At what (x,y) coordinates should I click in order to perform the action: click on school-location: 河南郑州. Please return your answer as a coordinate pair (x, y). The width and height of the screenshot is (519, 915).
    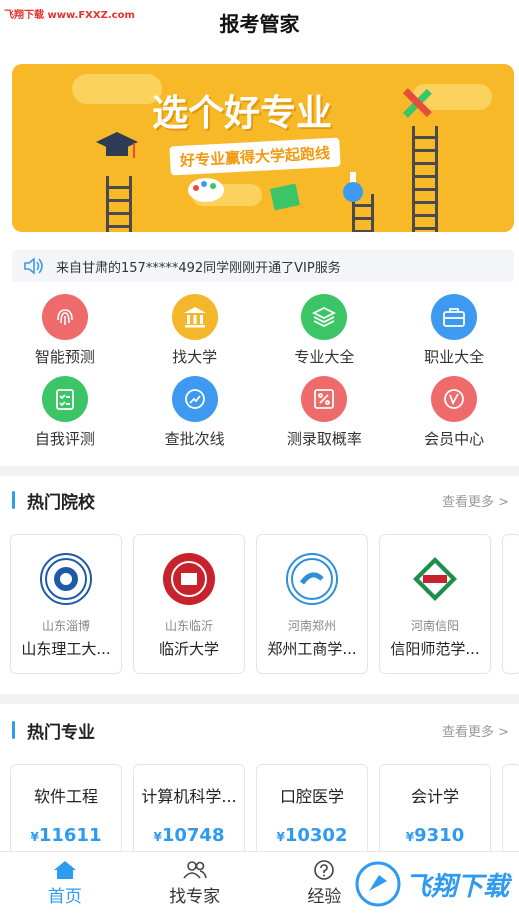
    Looking at the image, I should click on (311, 626).